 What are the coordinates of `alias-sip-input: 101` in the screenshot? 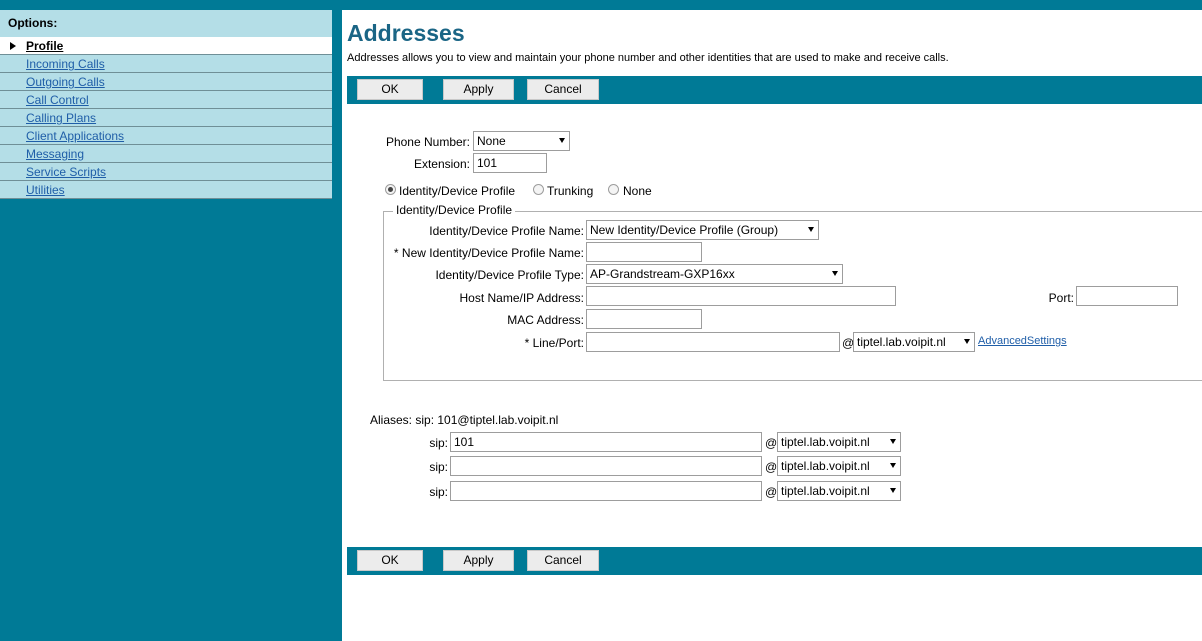 It's located at (606, 442).